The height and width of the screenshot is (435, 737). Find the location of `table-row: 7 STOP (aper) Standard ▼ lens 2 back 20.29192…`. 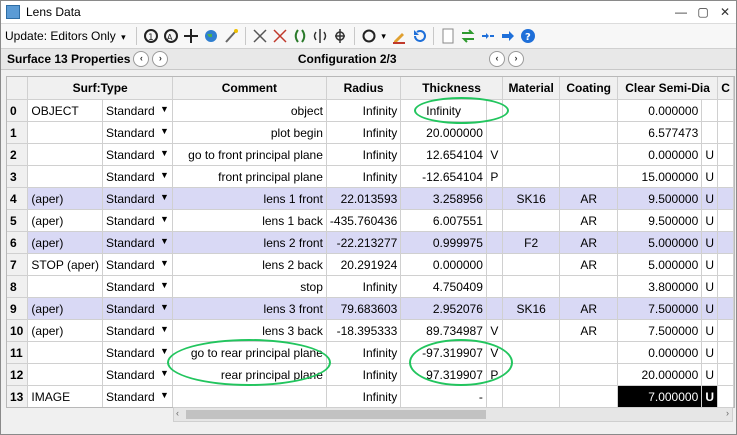

table-row: 7 STOP (aper) Standard ▼ lens 2 back 20.29192… is located at coordinates (370, 264).